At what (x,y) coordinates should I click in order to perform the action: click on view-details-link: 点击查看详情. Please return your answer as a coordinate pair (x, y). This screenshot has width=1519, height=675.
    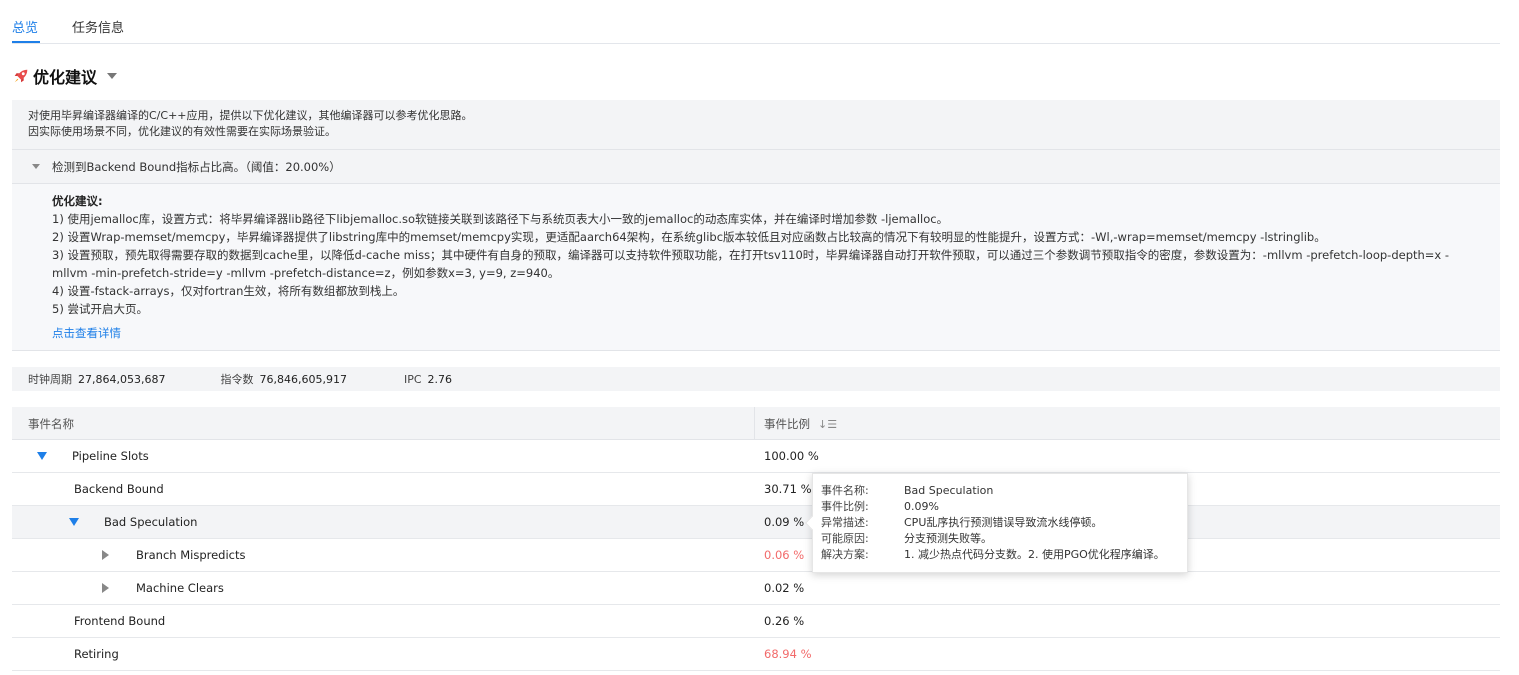
    Looking at the image, I should click on (86, 333).